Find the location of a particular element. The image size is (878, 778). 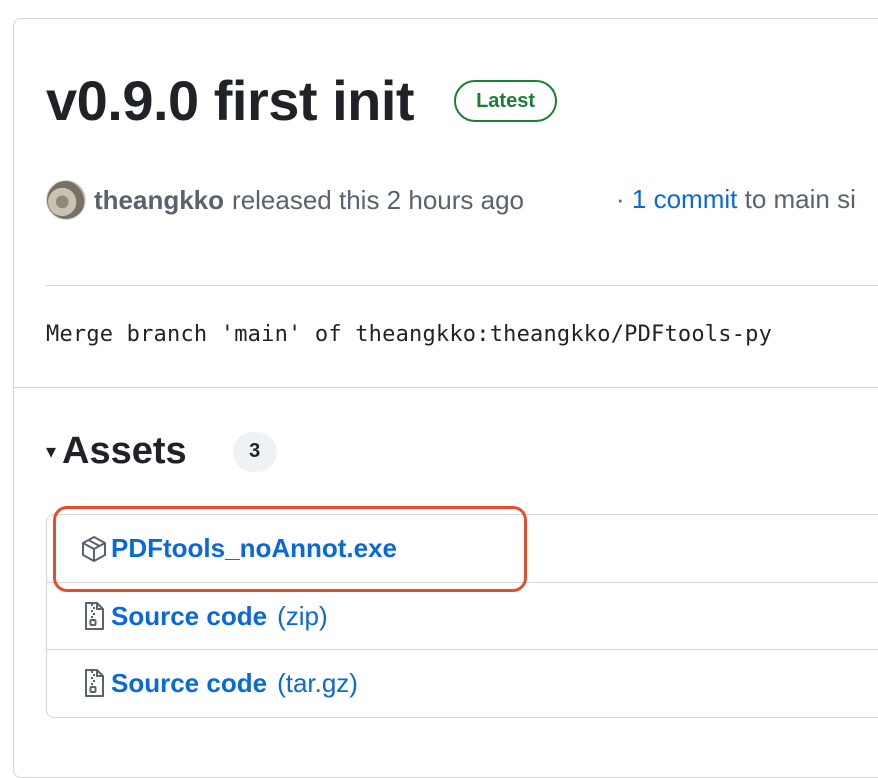

avatar is located at coordinates (66, 200).